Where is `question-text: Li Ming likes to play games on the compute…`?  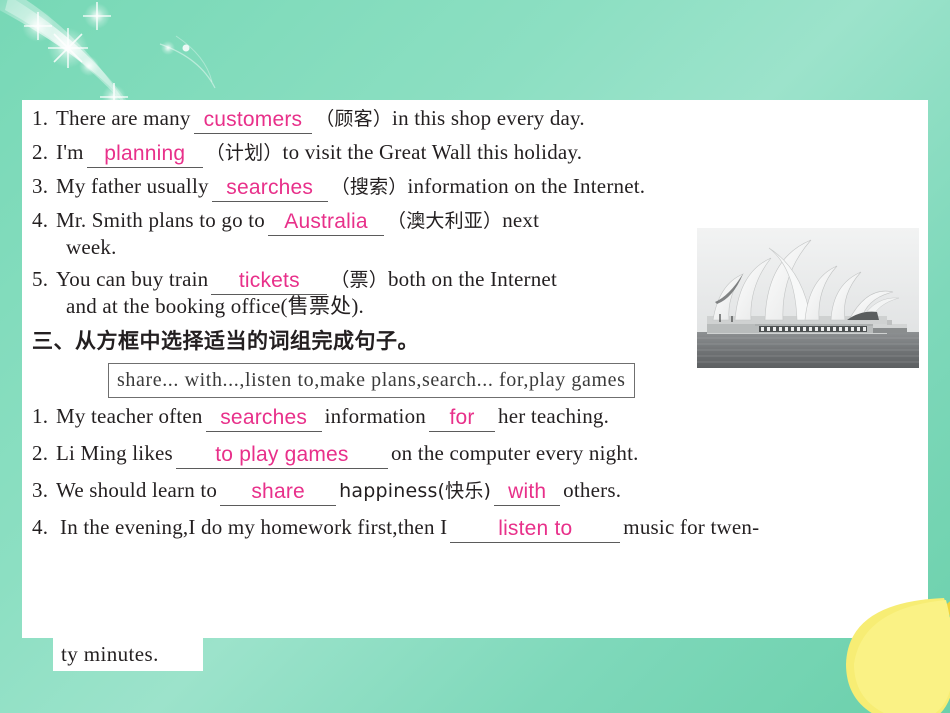
question-text: Li Ming likes to play games on the compute… is located at coordinates (488, 455).